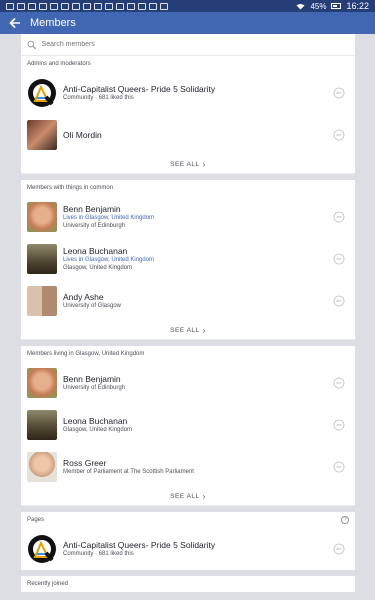 The image size is (375, 600). Describe the element at coordinates (357, 6) in the screenshot. I see `clock: 16:22` at that location.